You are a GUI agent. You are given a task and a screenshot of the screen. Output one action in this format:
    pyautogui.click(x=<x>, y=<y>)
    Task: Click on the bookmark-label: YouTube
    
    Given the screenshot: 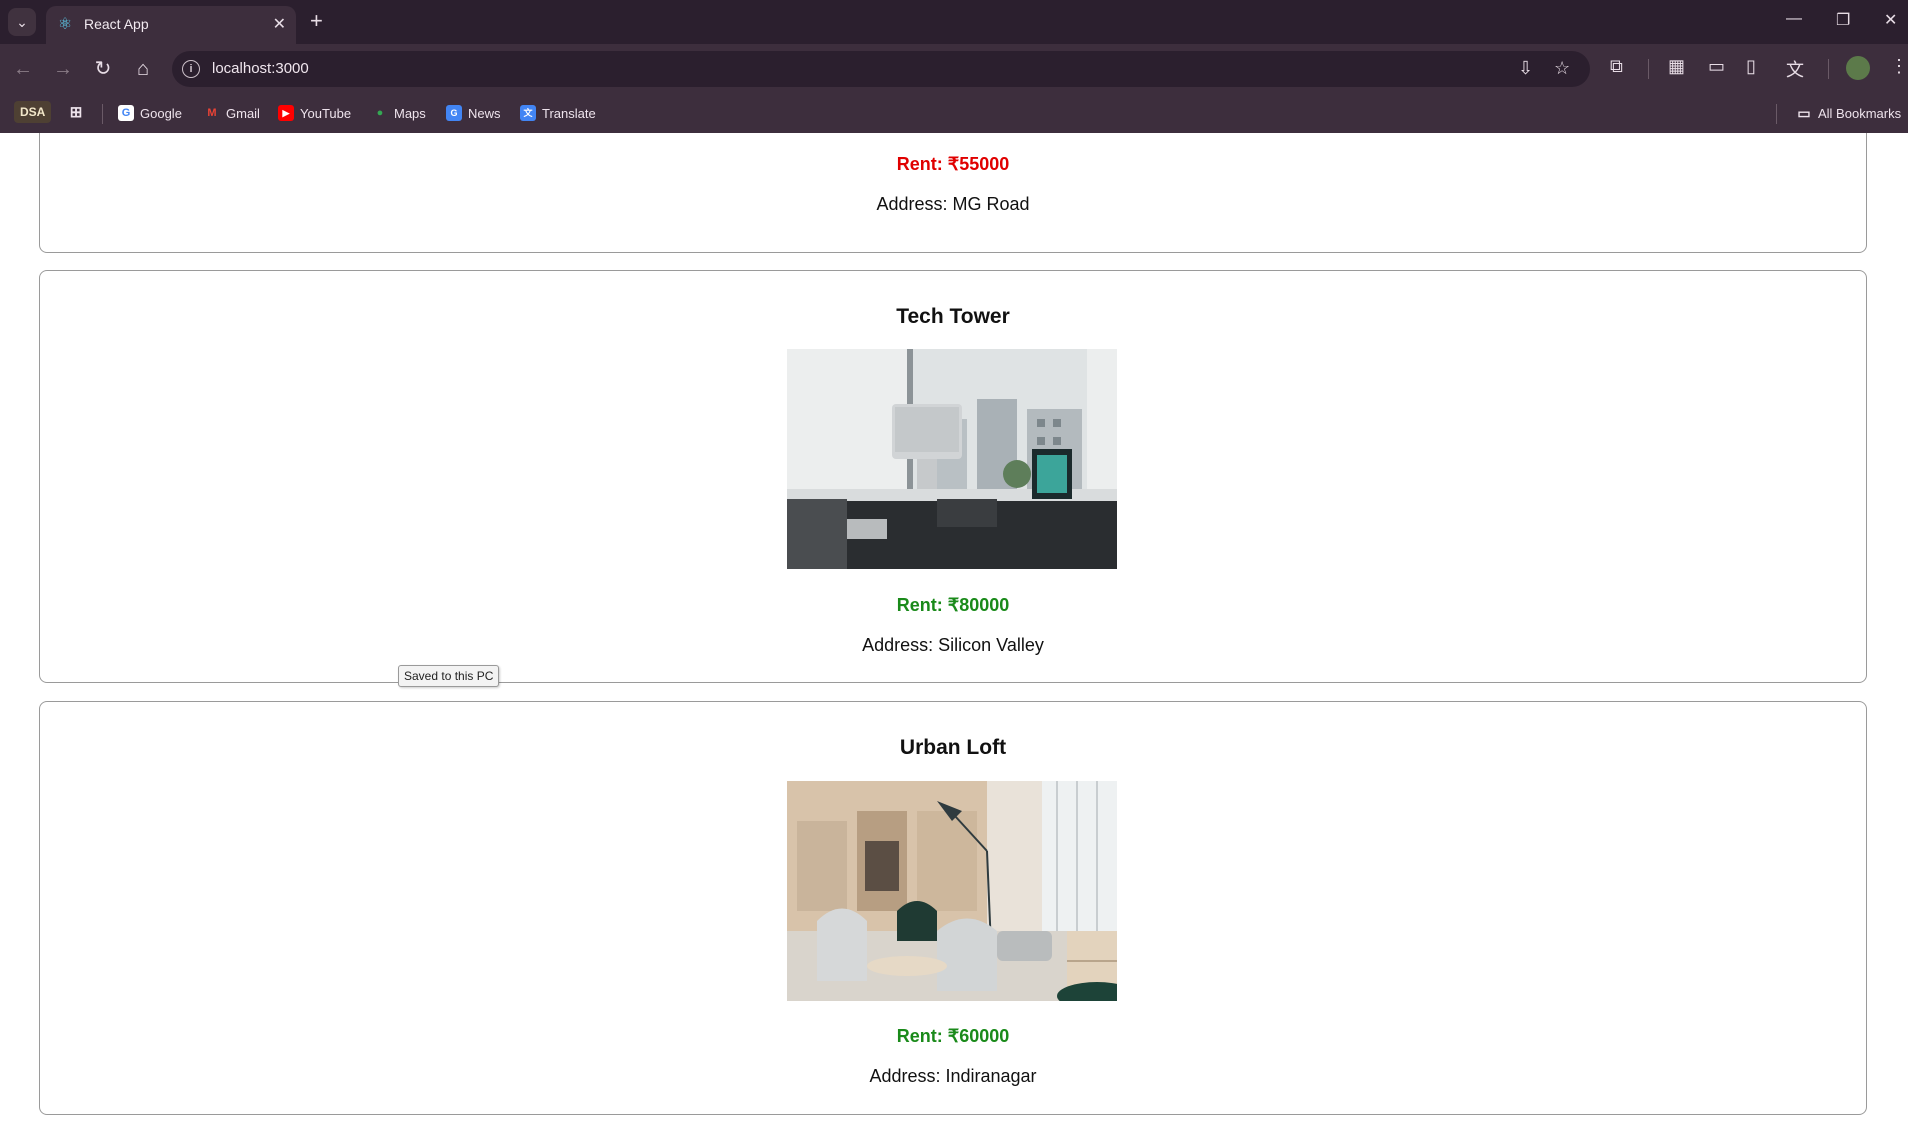 What is the action you would take?
    pyautogui.click(x=326, y=113)
    